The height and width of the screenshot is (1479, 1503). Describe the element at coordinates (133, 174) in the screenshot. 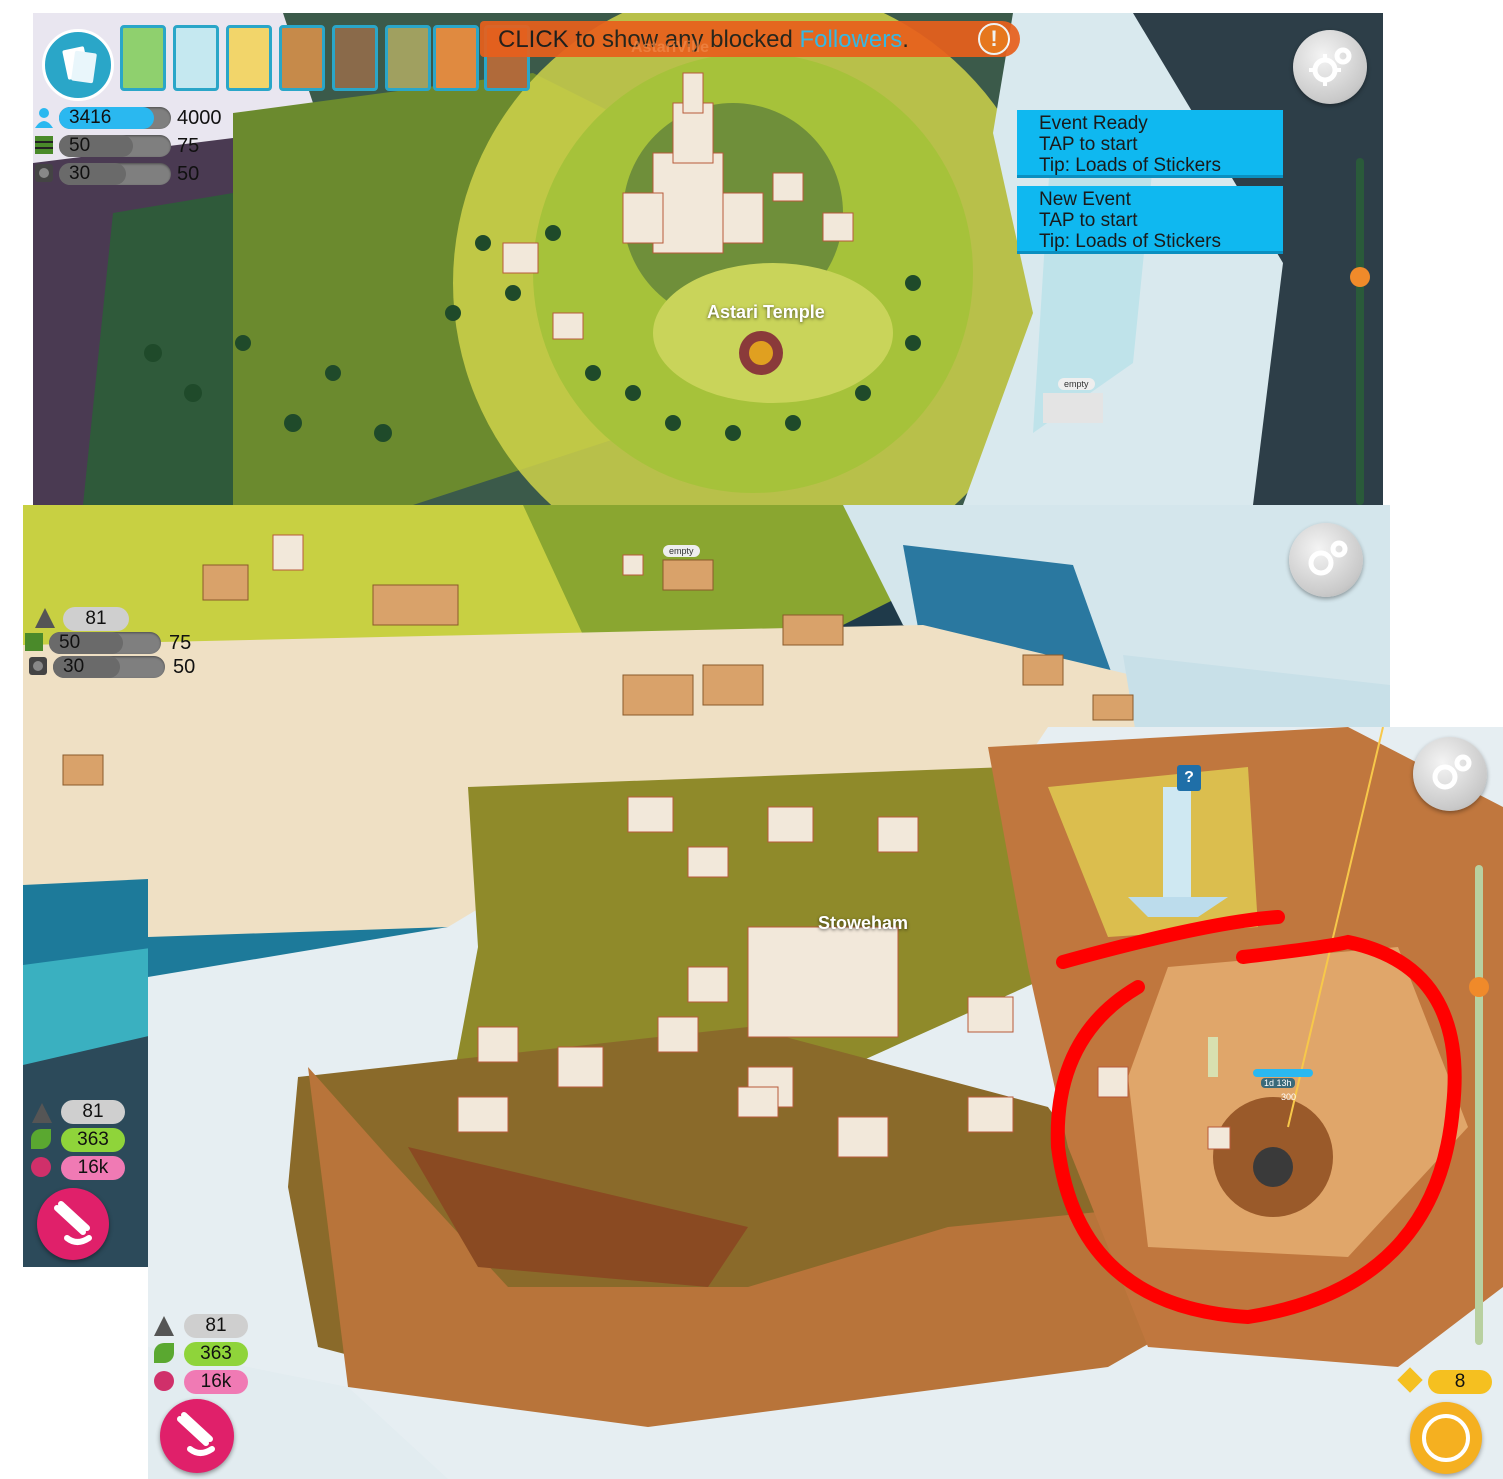

I see `stone-stat: 30 50` at that location.